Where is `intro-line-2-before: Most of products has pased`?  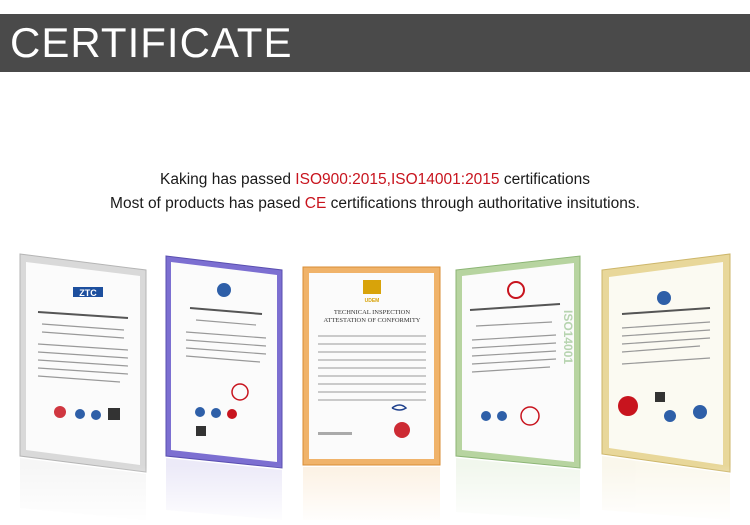 intro-line-2-before: Most of products has pased is located at coordinates (207, 203).